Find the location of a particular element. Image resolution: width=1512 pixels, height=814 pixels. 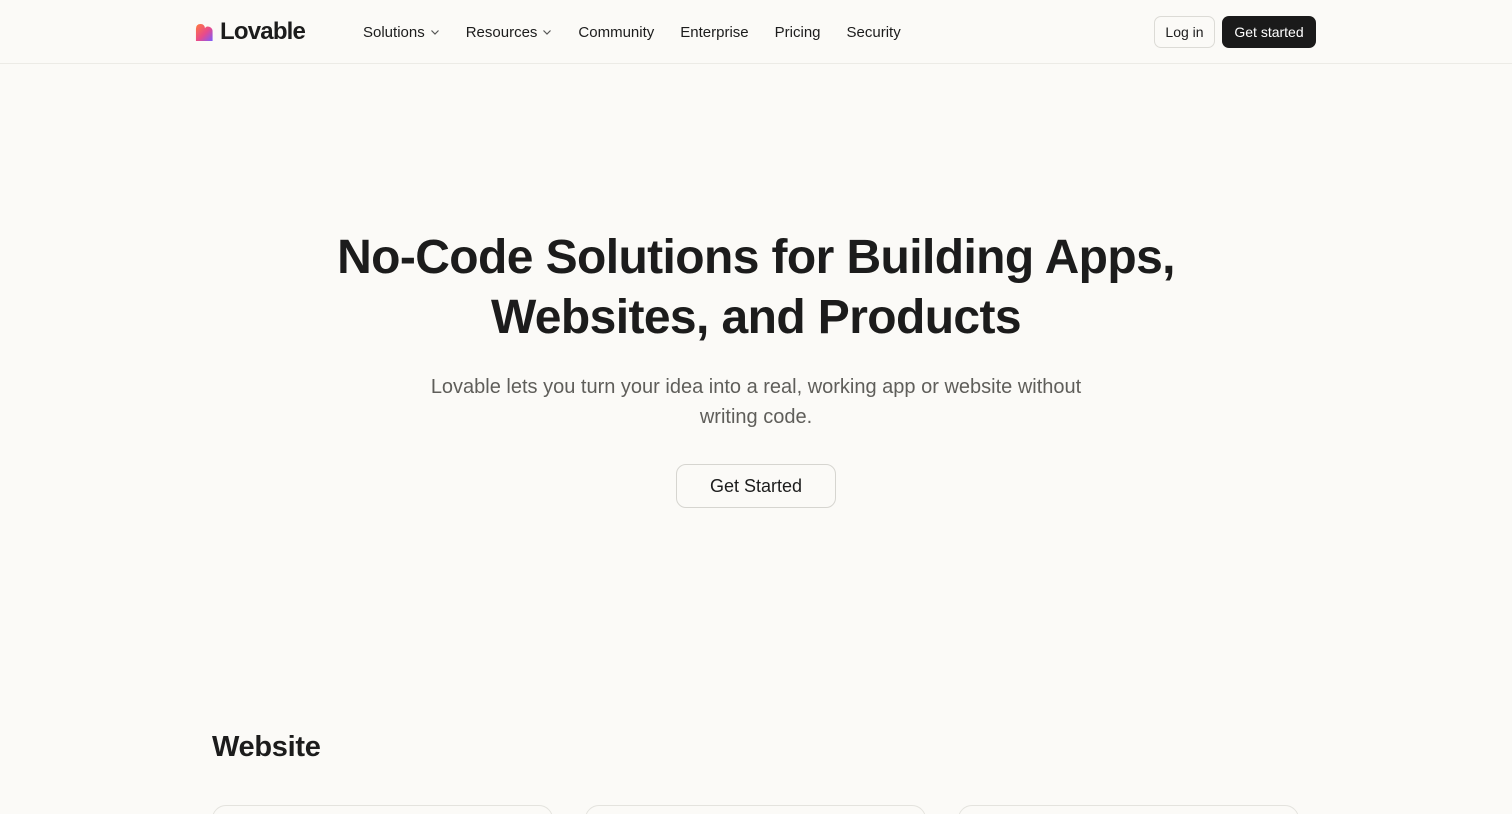

nav-item-resources: Resources is located at coordinates (509, 32).